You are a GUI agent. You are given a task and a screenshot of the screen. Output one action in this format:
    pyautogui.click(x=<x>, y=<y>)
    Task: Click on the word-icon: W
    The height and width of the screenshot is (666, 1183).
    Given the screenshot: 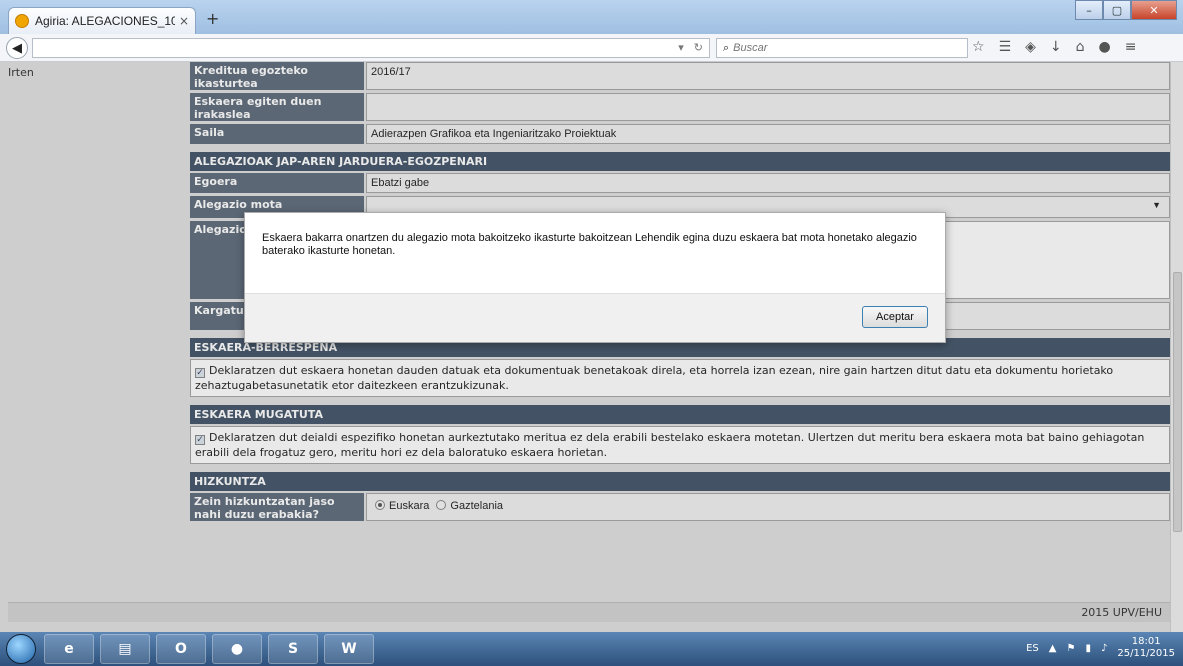 What is the action you would take?
    pyautogui.click(x=349, y=649)
    